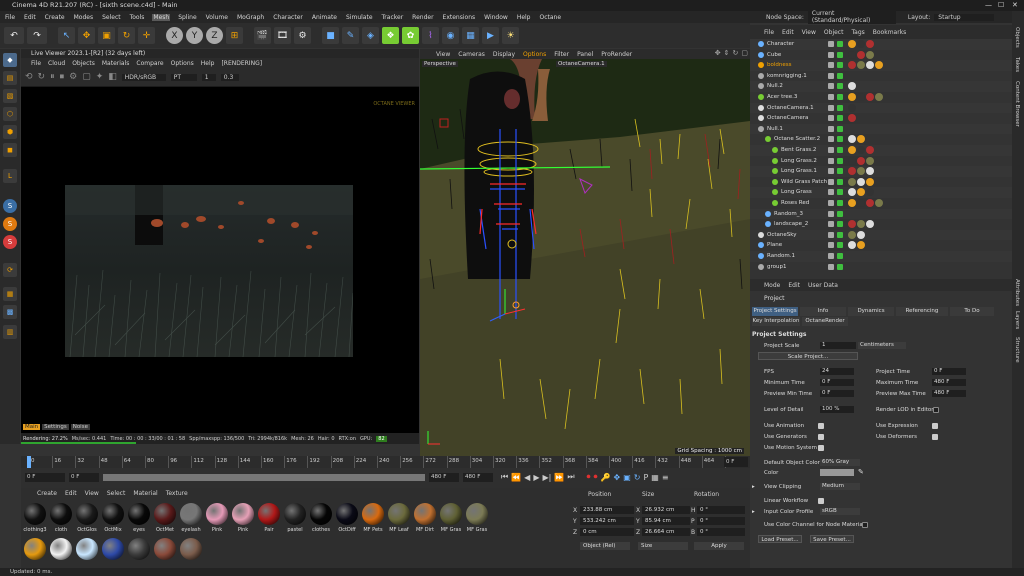 This screenshot has height=576, width=1024. Describe the element at coordinates (126, 35) in the screenshot. I see `rotate-icon: ↻` at that location.